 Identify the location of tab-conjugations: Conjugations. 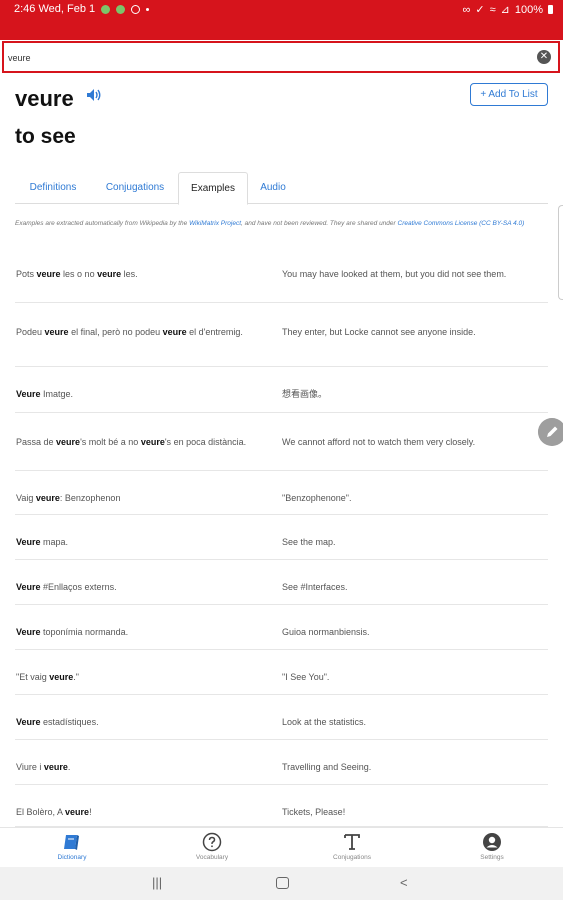
(135, 188).